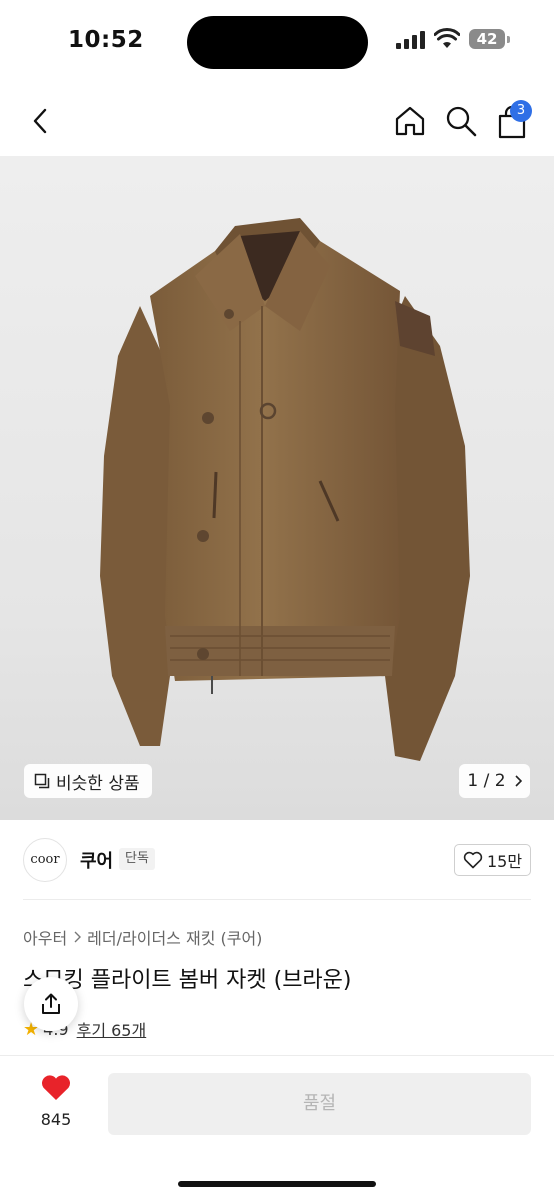  What do you see at coordinates (96, 860) in the screenshot?
I see `brand-name: 쿠어` at bounding box center [96, 860].